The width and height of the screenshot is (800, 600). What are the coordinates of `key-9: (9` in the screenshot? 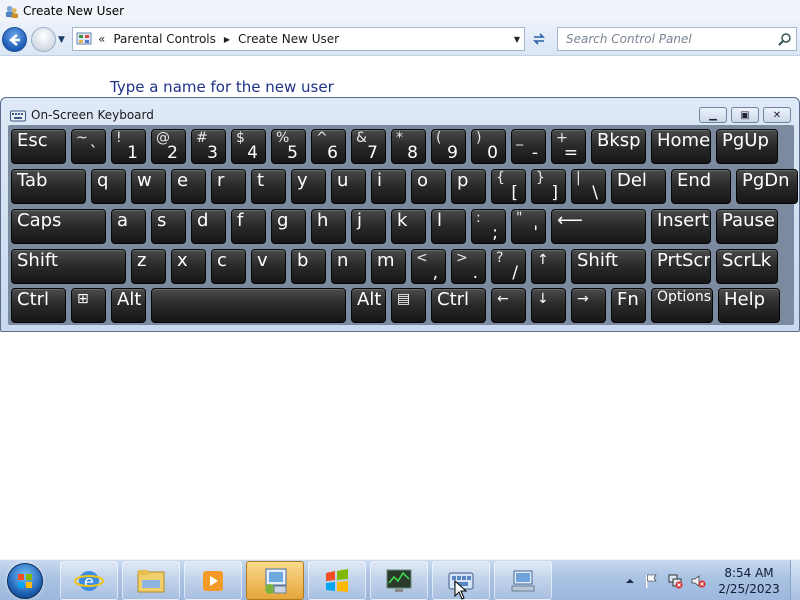 It's located at (448, 146).